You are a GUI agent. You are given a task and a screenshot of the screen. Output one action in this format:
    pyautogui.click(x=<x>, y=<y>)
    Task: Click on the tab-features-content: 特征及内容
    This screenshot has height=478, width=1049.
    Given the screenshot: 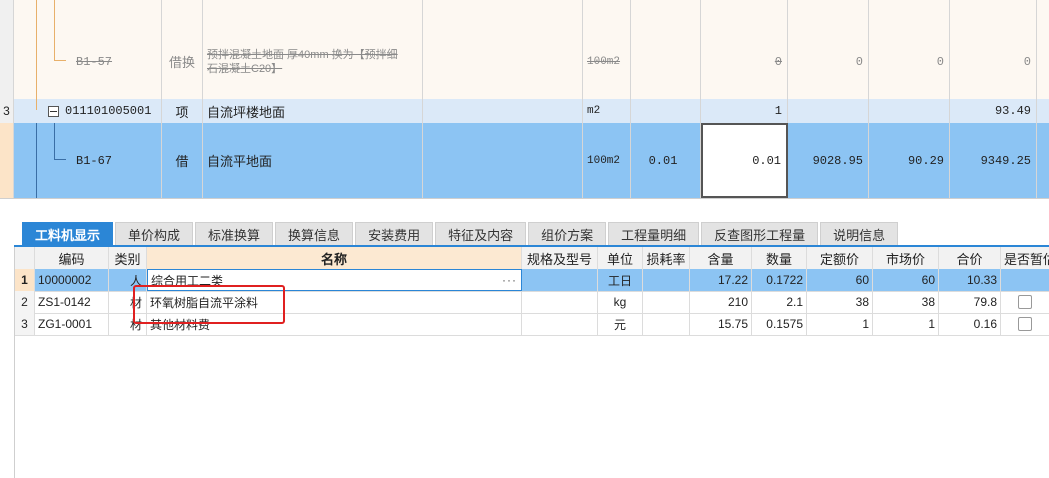 What is the action you would take?
    pyautogui.click(x=481, y=233)
    